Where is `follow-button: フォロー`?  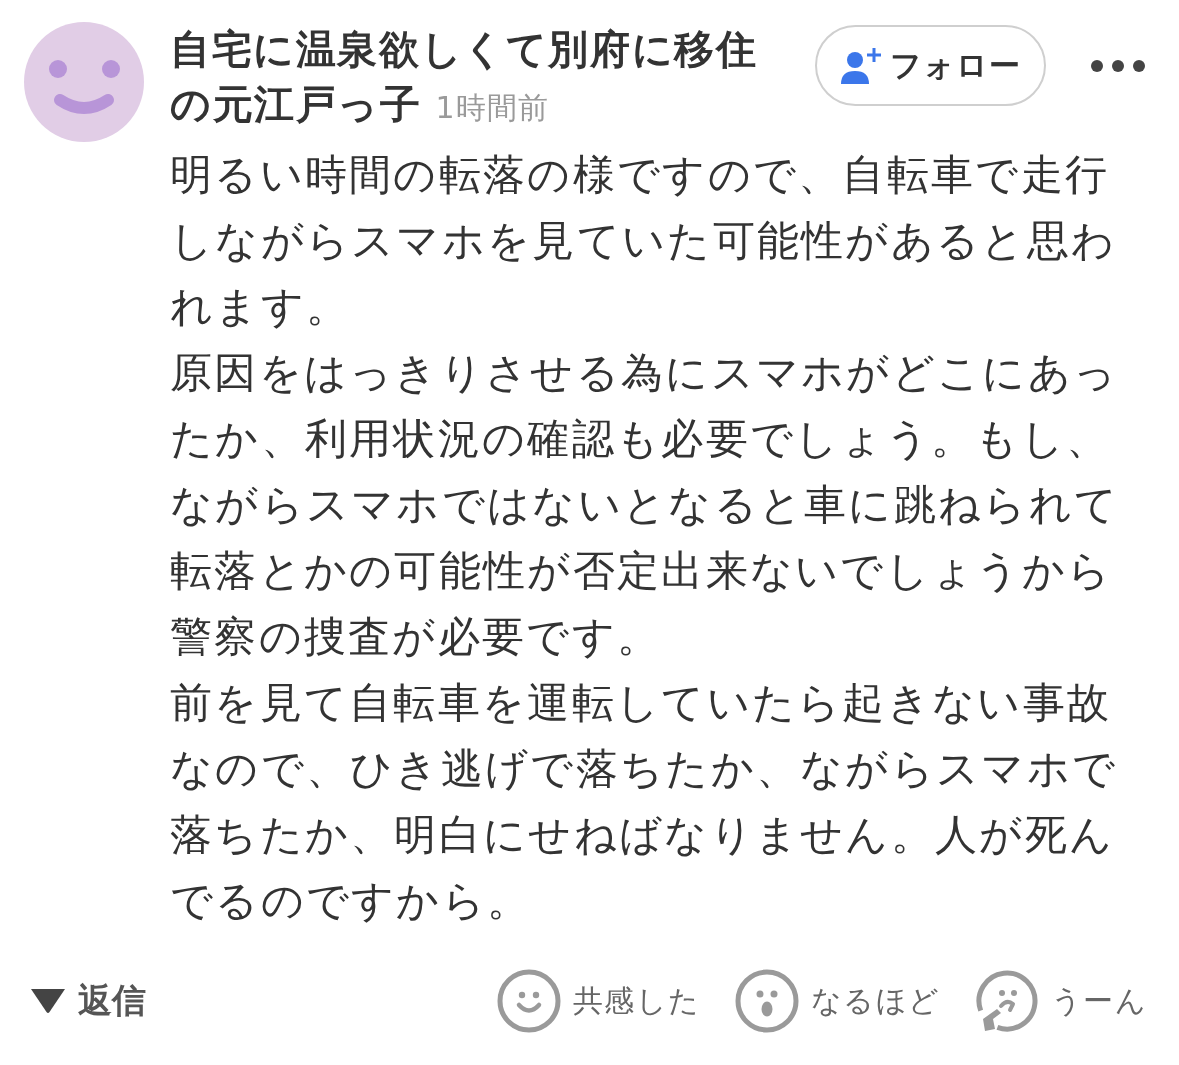
follow-button: フォロー is located at coordinates (930, 65).